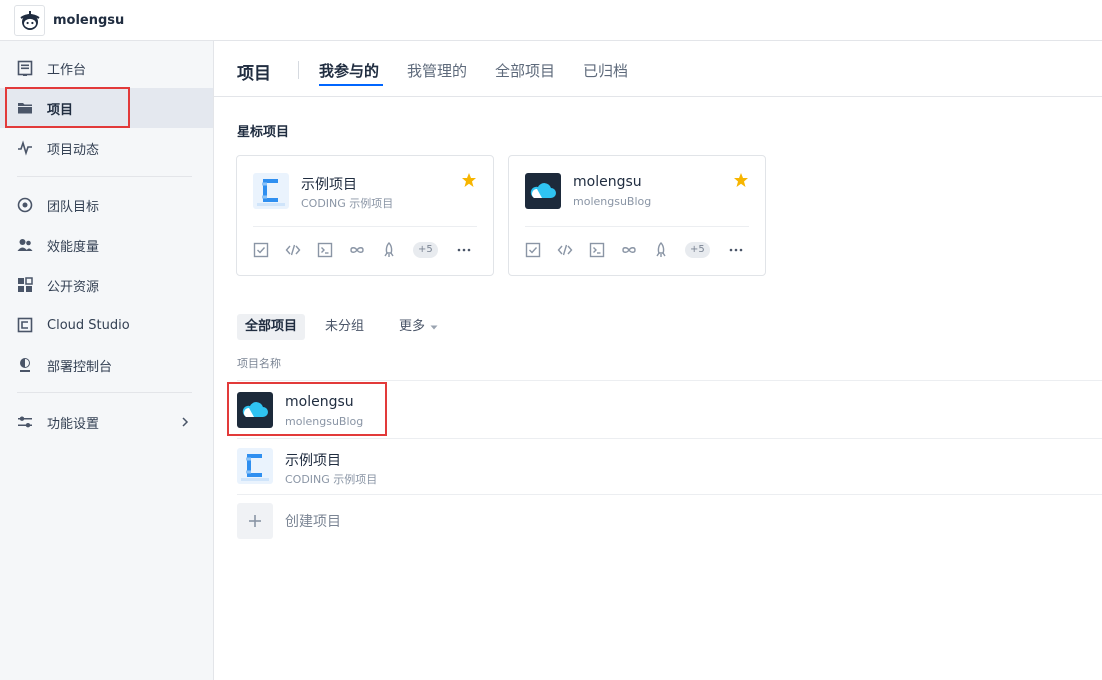 This screenshot has height=680, width=1102. What do you see at coordinates (319, 402) in the screenshot?
I see `project-row-name: molengsu` at bounding box center [319, 402].